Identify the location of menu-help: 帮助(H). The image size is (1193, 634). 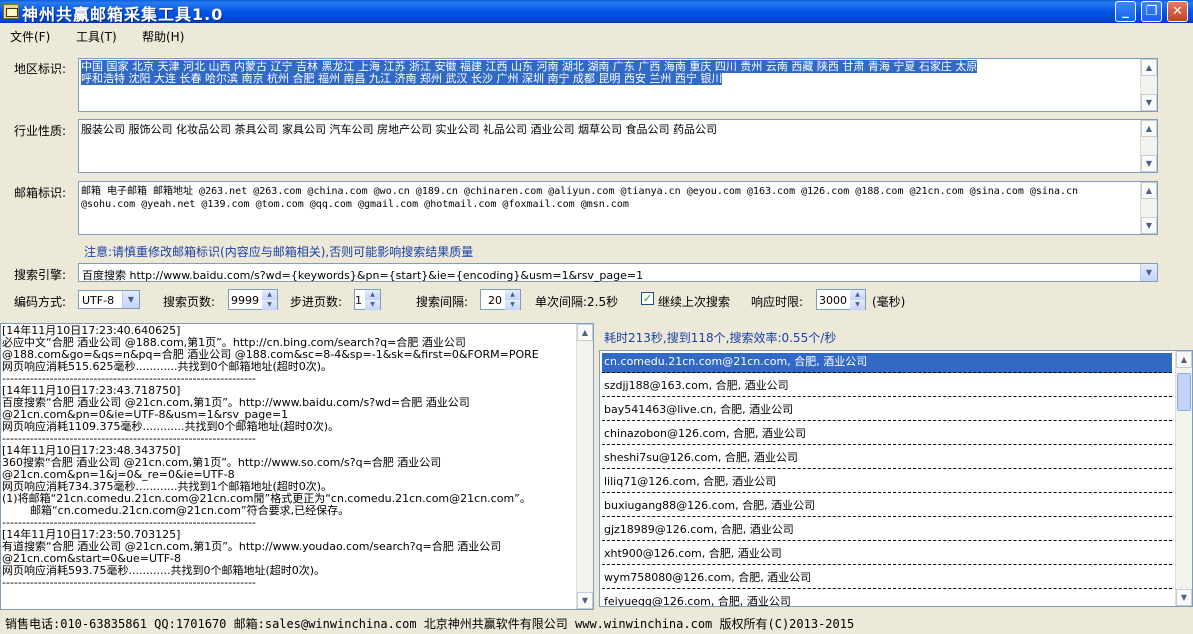
(163, 36).